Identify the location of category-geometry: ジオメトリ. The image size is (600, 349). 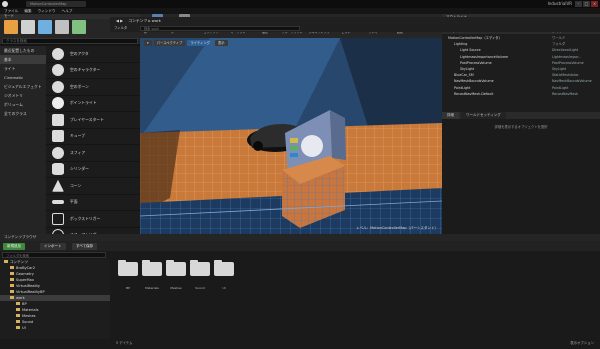
(23, 95).